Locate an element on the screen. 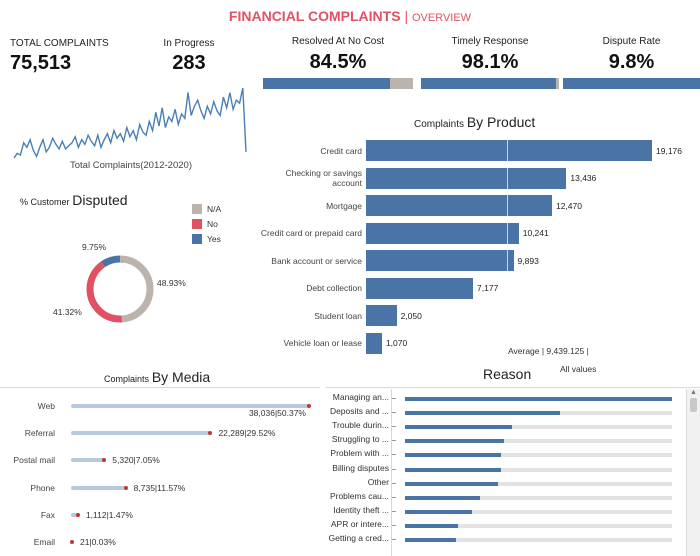 This screenshot has width=700, height=556. disputed-title-prefix: % Customer is located at coordinates (45, 202).